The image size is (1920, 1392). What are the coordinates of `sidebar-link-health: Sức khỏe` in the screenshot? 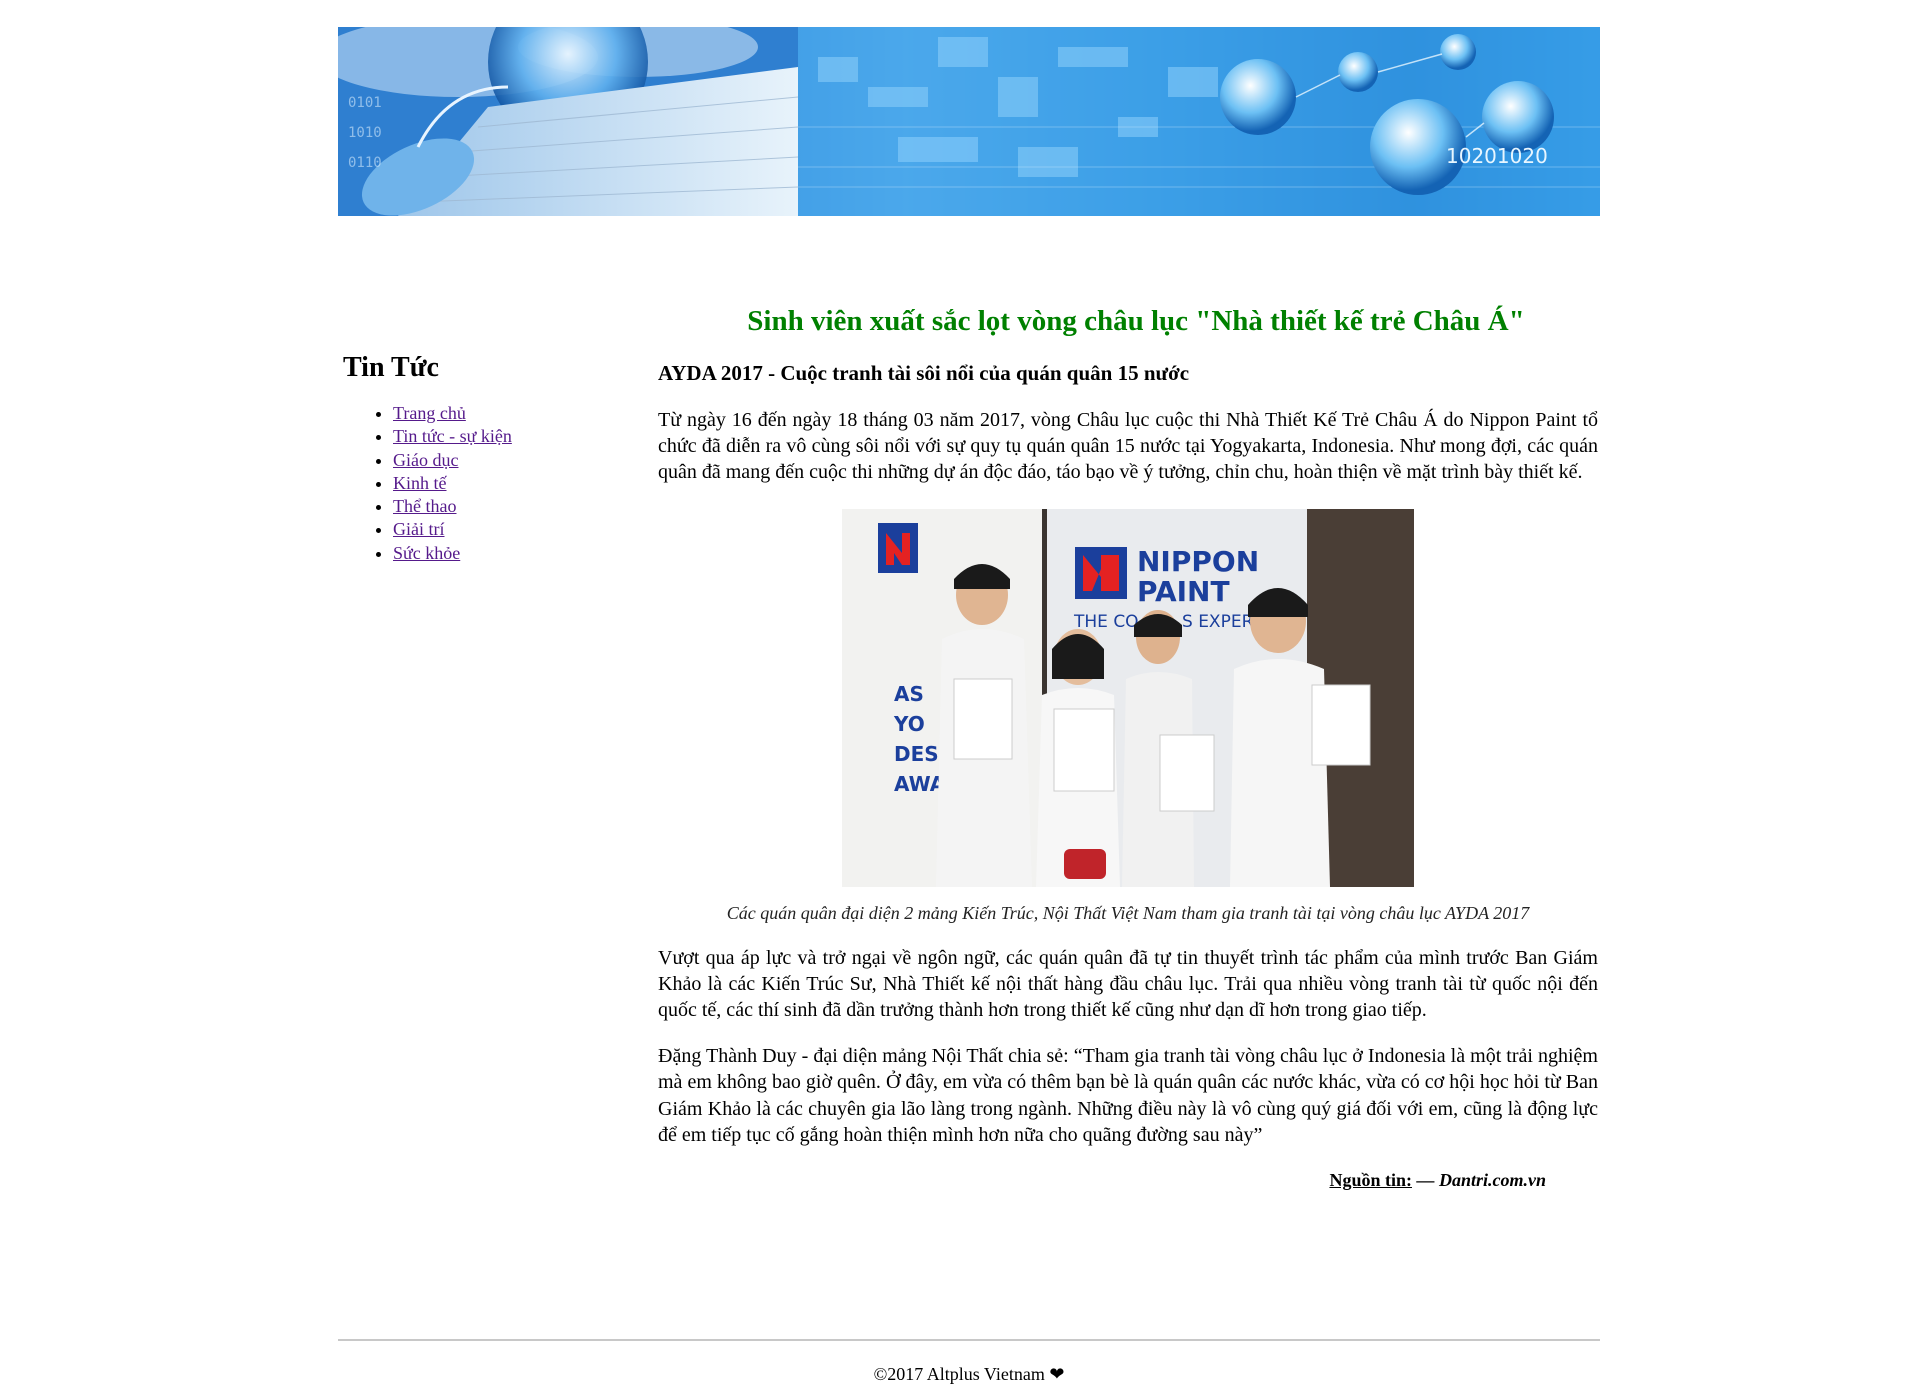 It's located at (426, 553).